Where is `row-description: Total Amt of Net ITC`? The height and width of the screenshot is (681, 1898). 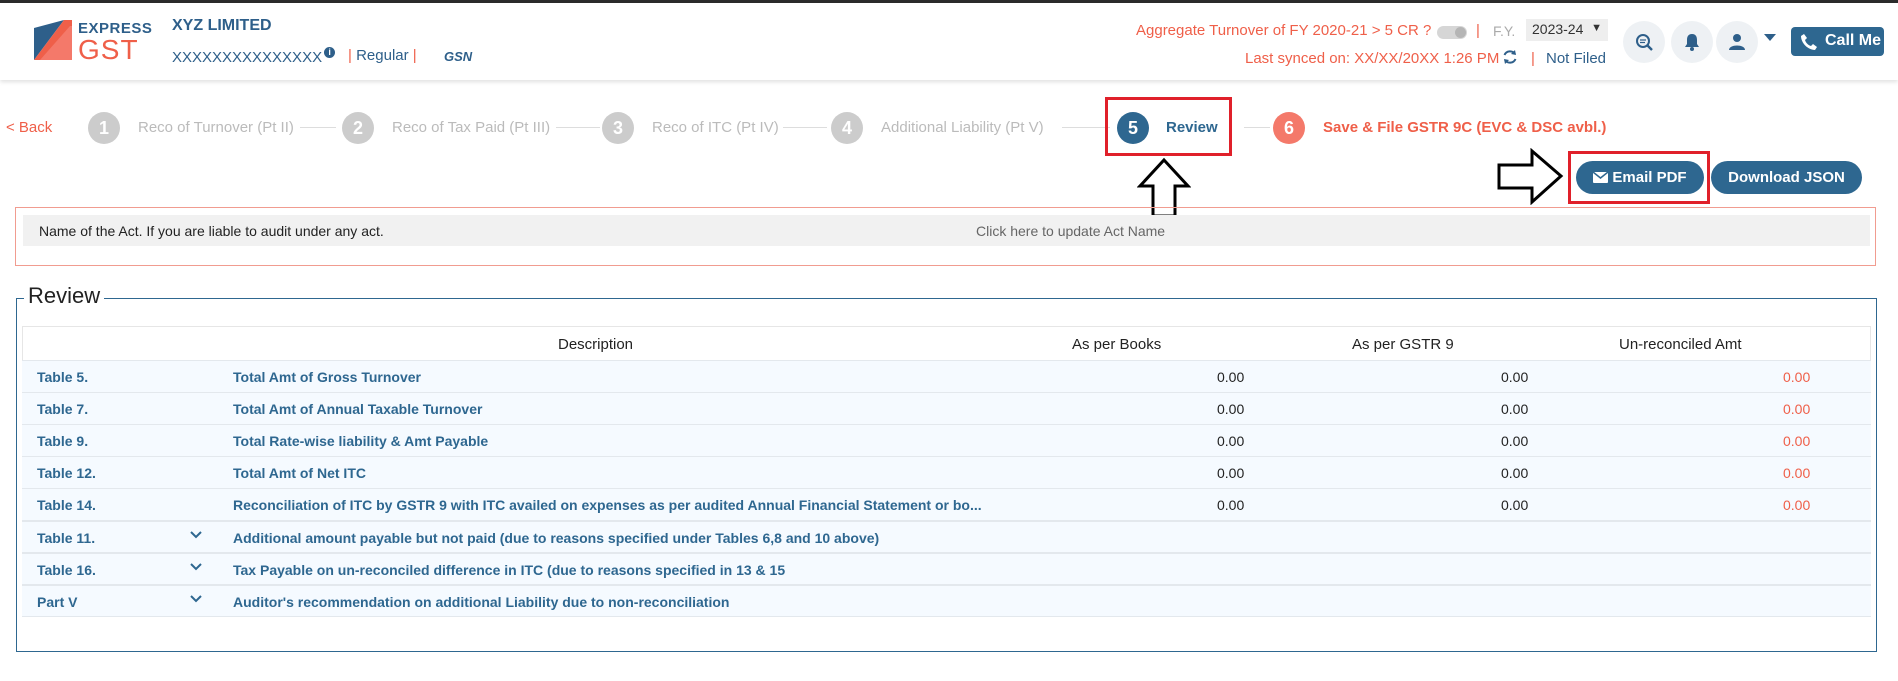
row-description: Total Amt of Net ITC is located at coordinates (299, 473).